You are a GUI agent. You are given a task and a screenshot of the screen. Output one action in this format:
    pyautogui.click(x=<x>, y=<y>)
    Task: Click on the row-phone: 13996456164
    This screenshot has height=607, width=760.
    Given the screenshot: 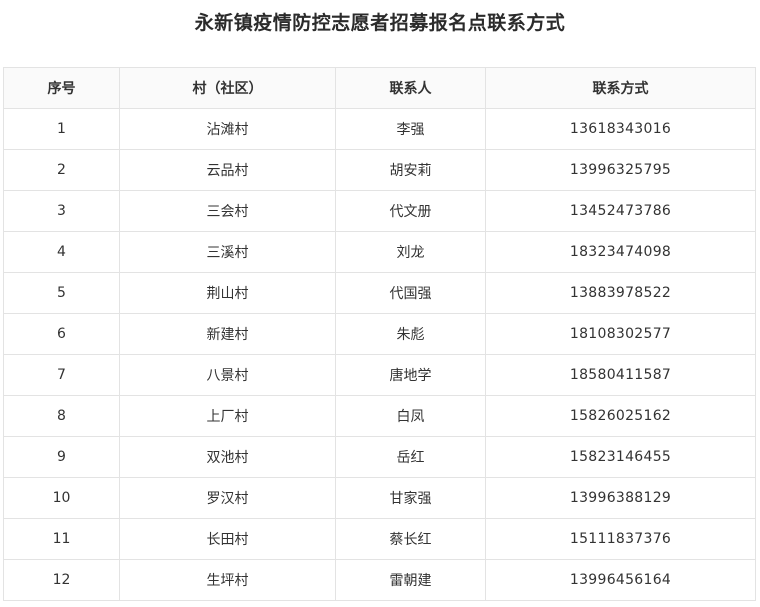 What is the action you would take?
    pyautogui.click(x=620, y=580)
    